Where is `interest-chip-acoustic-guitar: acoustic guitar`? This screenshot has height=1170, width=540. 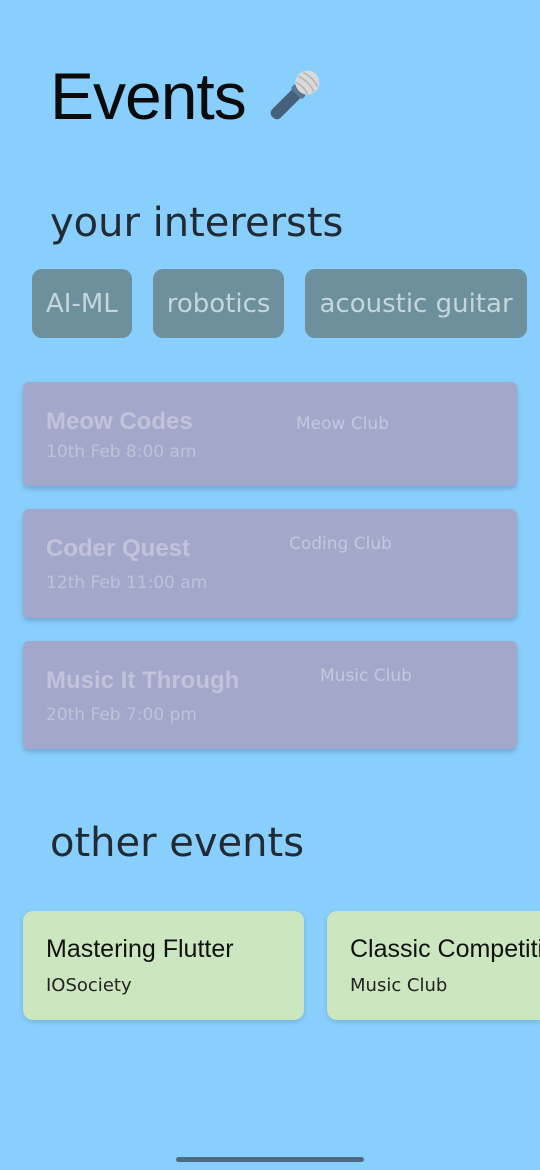 interest-chip-acoustic-guitar: acoustic guitar is located at coordinates (416, 303).